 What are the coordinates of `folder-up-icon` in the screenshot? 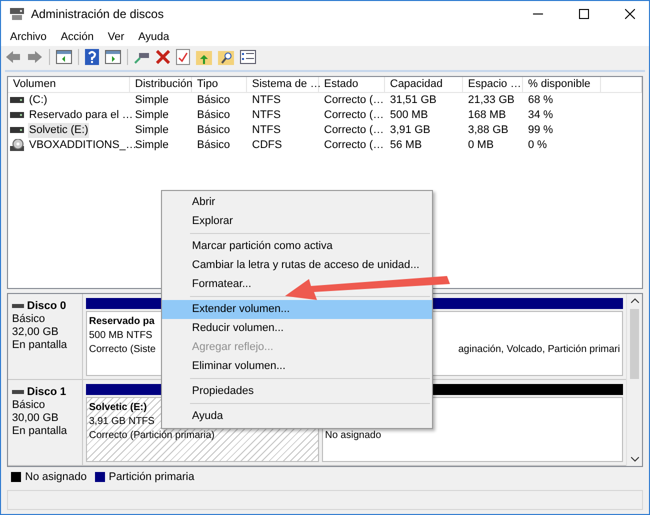 It's located at (204, 57).